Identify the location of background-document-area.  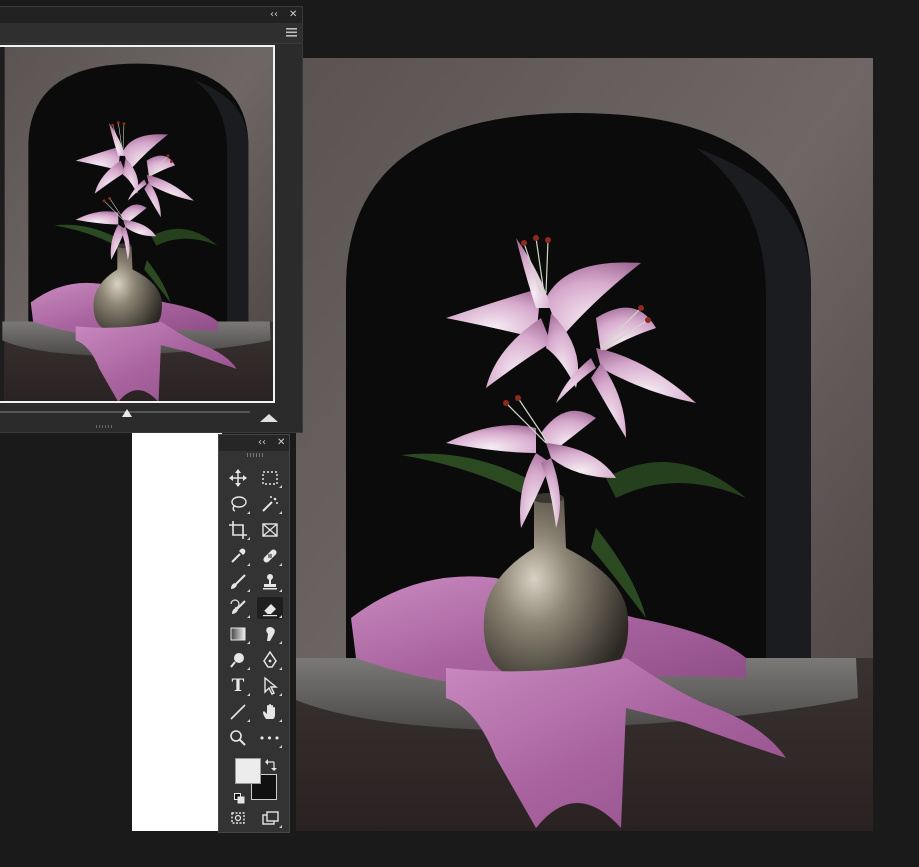
(177, 631).